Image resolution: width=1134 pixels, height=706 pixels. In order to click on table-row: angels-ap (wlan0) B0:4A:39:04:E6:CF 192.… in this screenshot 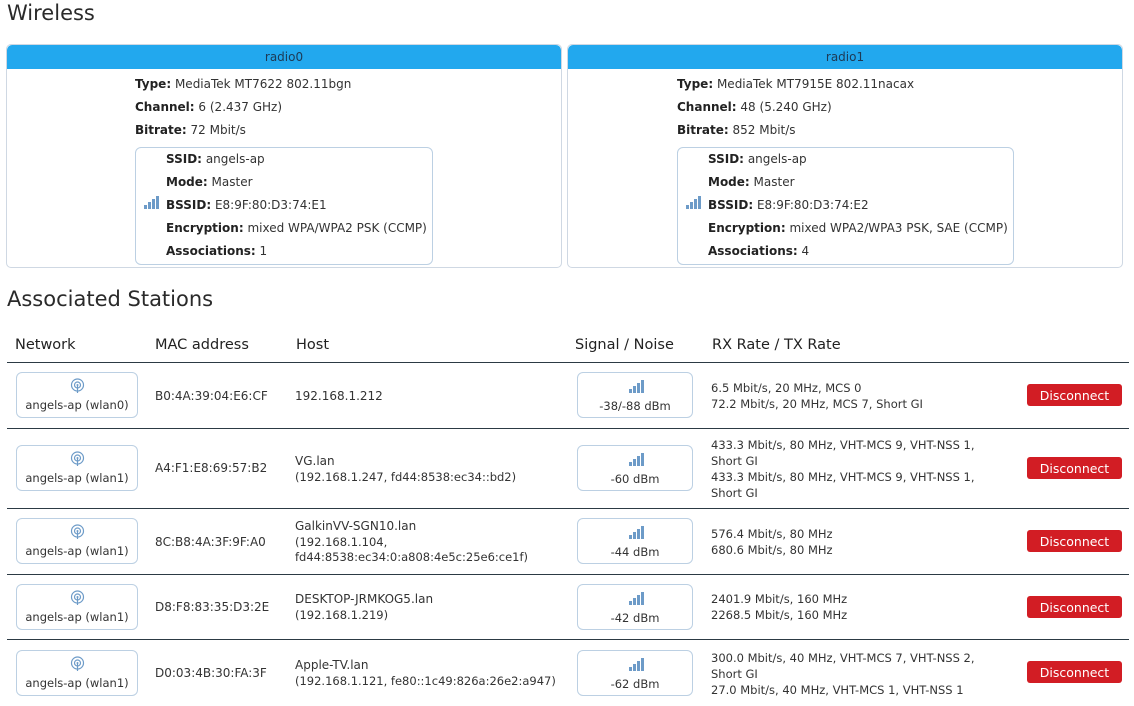, I will do `click(568, 396)`.